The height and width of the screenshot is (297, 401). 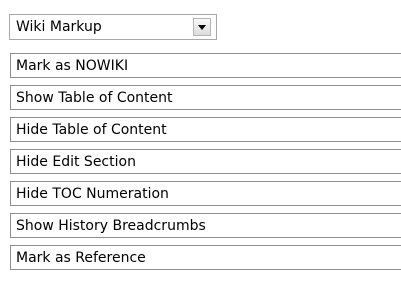 I want to click on menu-item-label: Hide TOC Numeration, so click(x=92, y=194).